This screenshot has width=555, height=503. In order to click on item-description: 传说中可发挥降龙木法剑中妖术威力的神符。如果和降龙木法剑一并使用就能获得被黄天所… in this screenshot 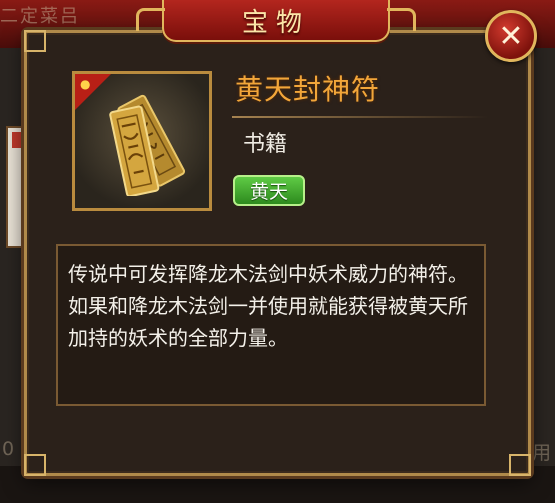, I will do `click(268, 306)`.